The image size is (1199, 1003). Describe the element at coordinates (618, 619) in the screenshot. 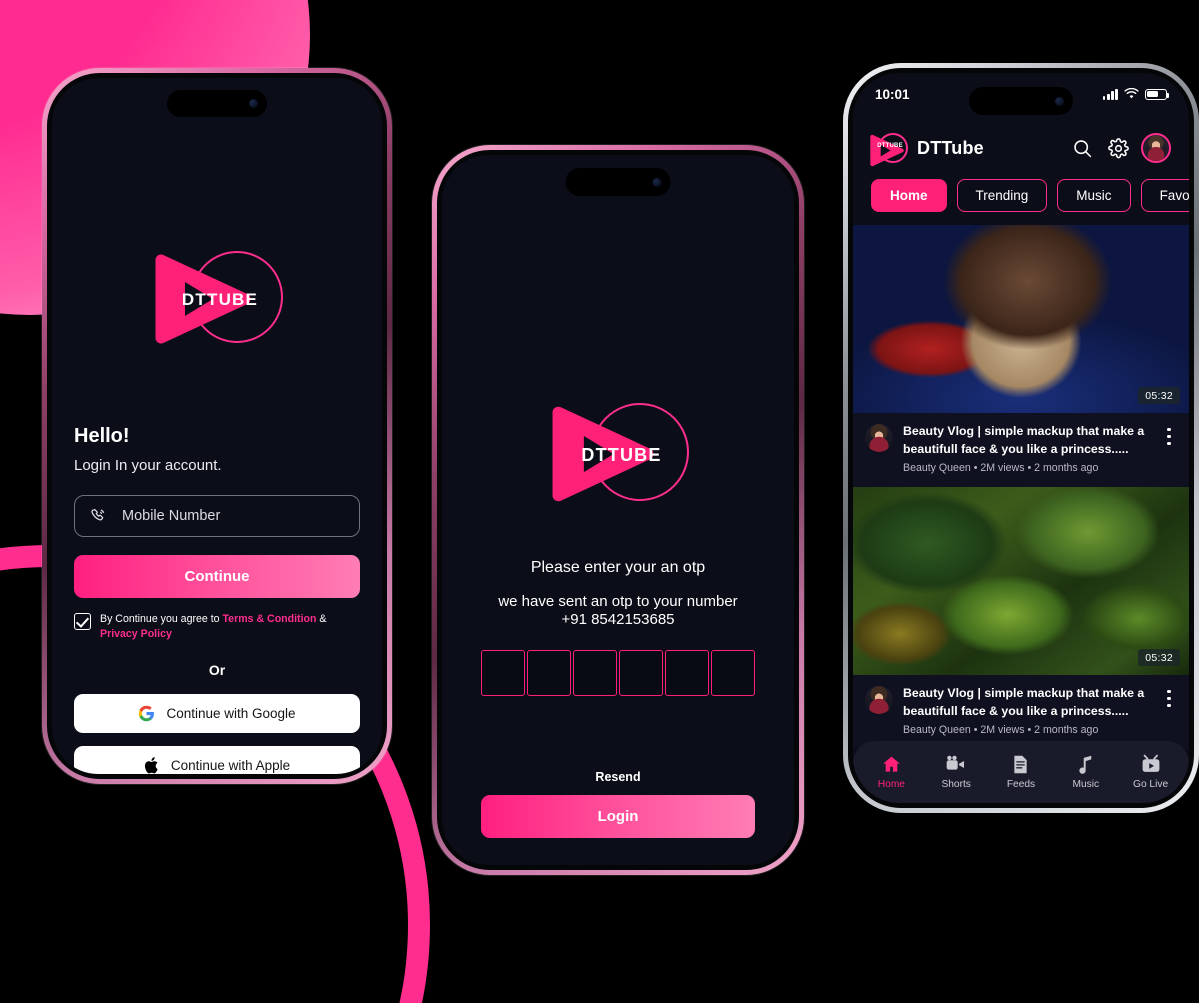

I see `otp-phone-number: +91 8542153685` at that location.